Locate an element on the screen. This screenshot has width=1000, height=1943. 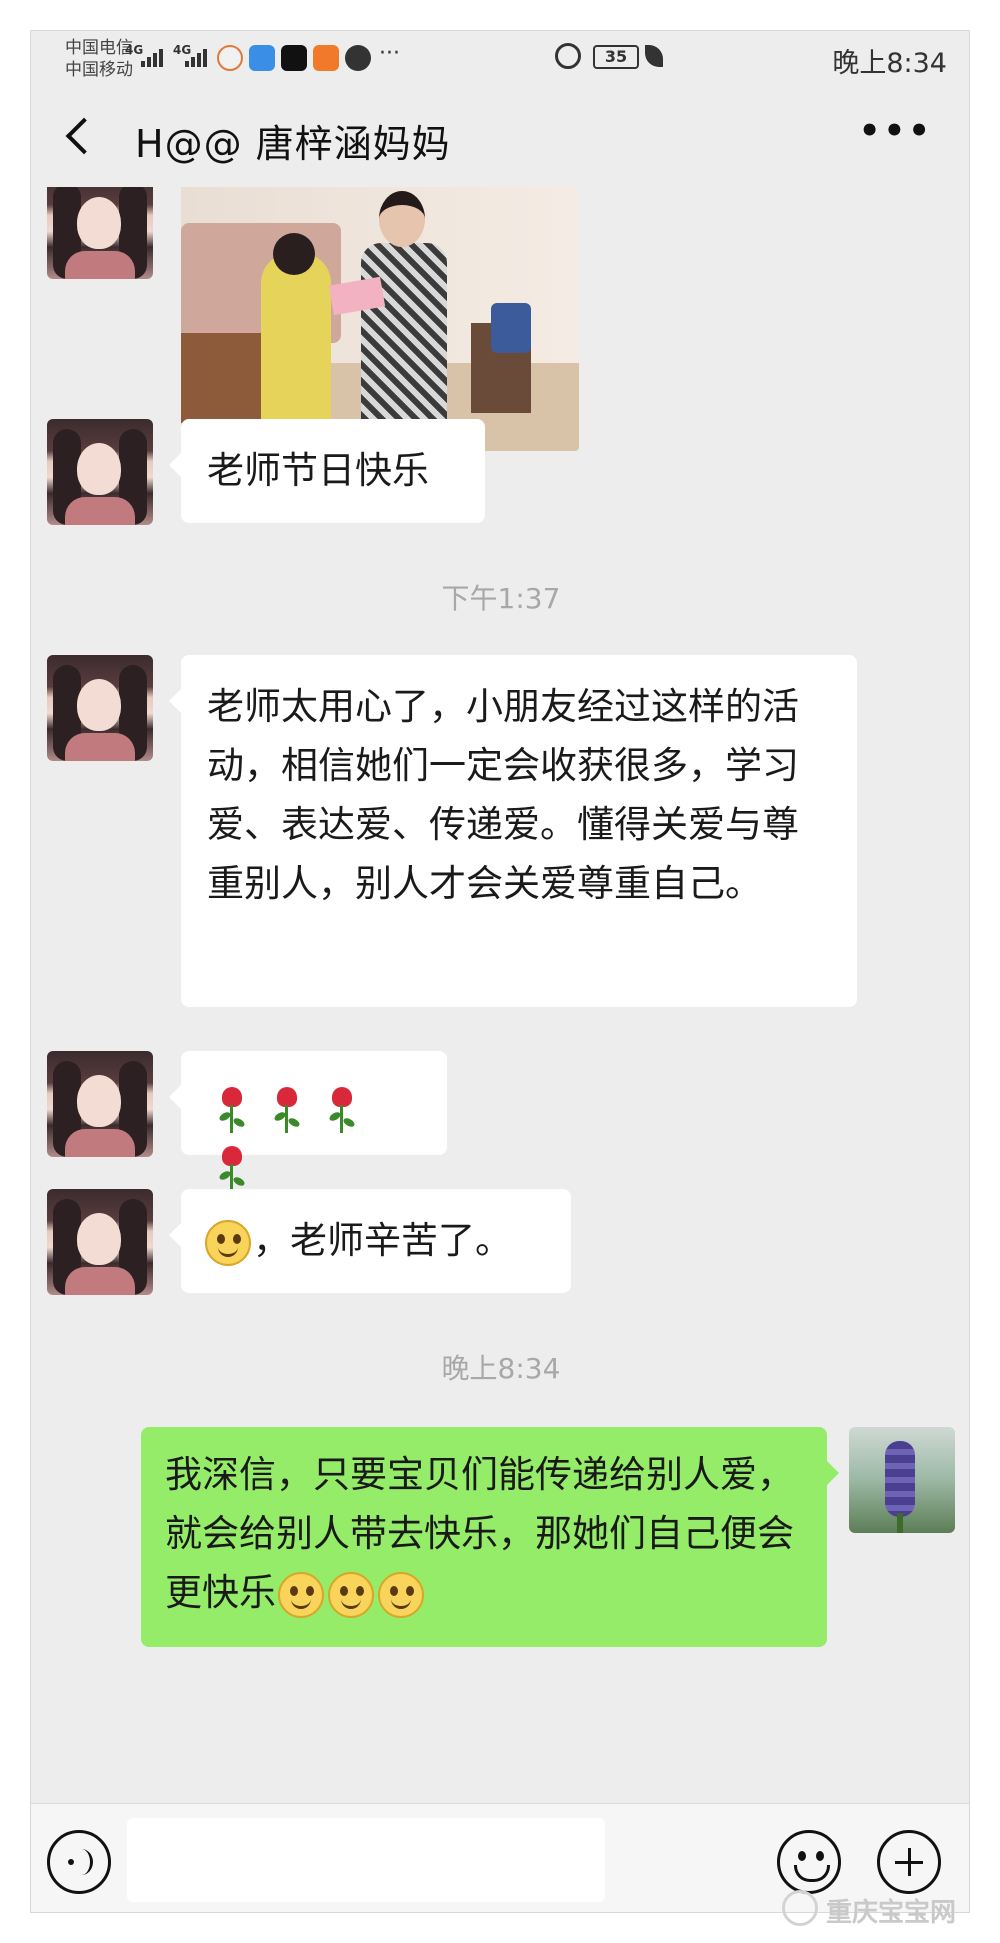
carrier-2: 中国移动 is located at coordinates (99, 70).